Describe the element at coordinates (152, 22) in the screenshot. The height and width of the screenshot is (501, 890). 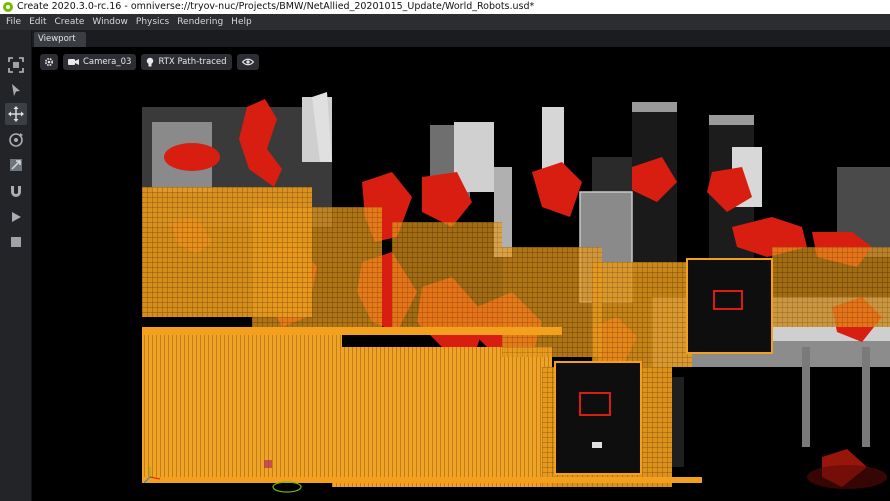
I see `menu-physics: Physics` at that location.